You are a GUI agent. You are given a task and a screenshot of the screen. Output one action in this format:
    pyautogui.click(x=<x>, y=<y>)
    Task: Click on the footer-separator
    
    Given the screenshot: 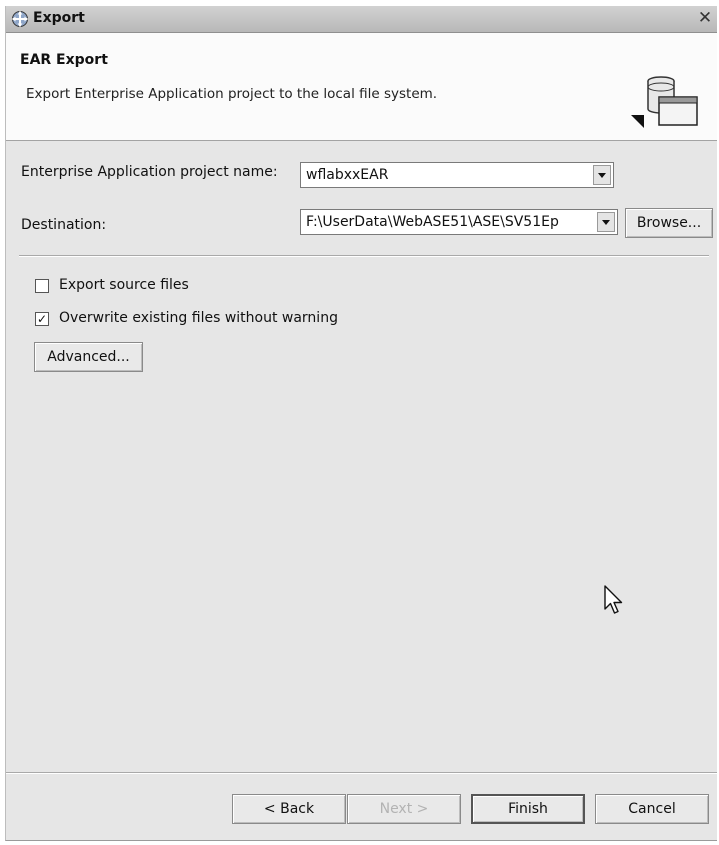 What is the action you would take?
    pyautogui.click(x=361, y=773)
    